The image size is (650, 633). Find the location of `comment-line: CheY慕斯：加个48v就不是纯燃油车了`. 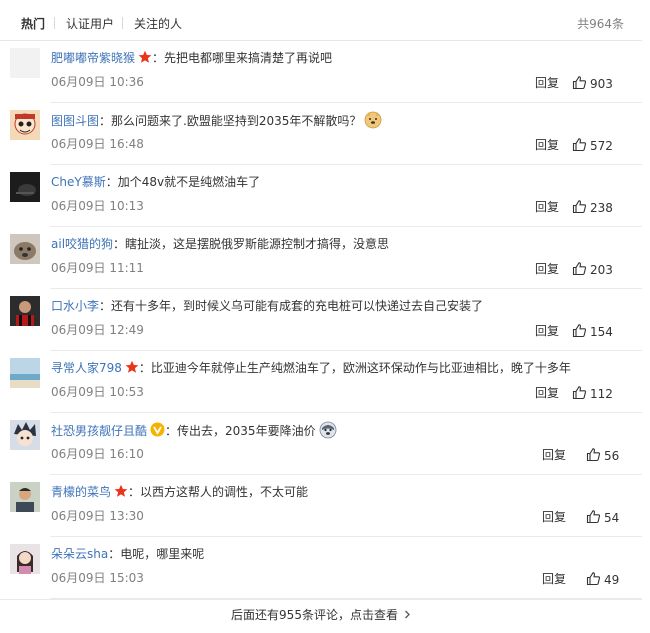

comment-line: CheY慕斯：加个48v就不是纯燃油车了 is located at coordinates (155, 182).